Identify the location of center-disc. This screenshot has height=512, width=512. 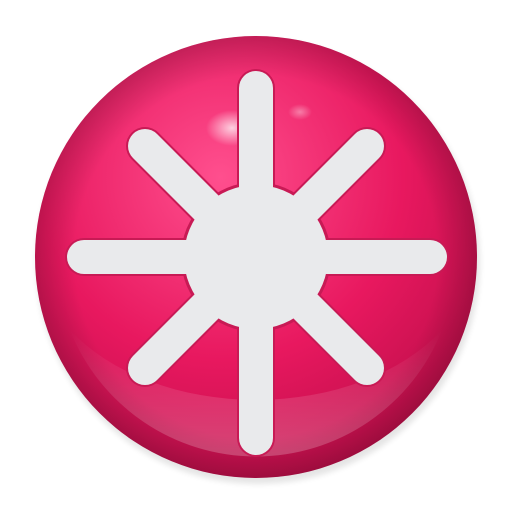
(256, 257).